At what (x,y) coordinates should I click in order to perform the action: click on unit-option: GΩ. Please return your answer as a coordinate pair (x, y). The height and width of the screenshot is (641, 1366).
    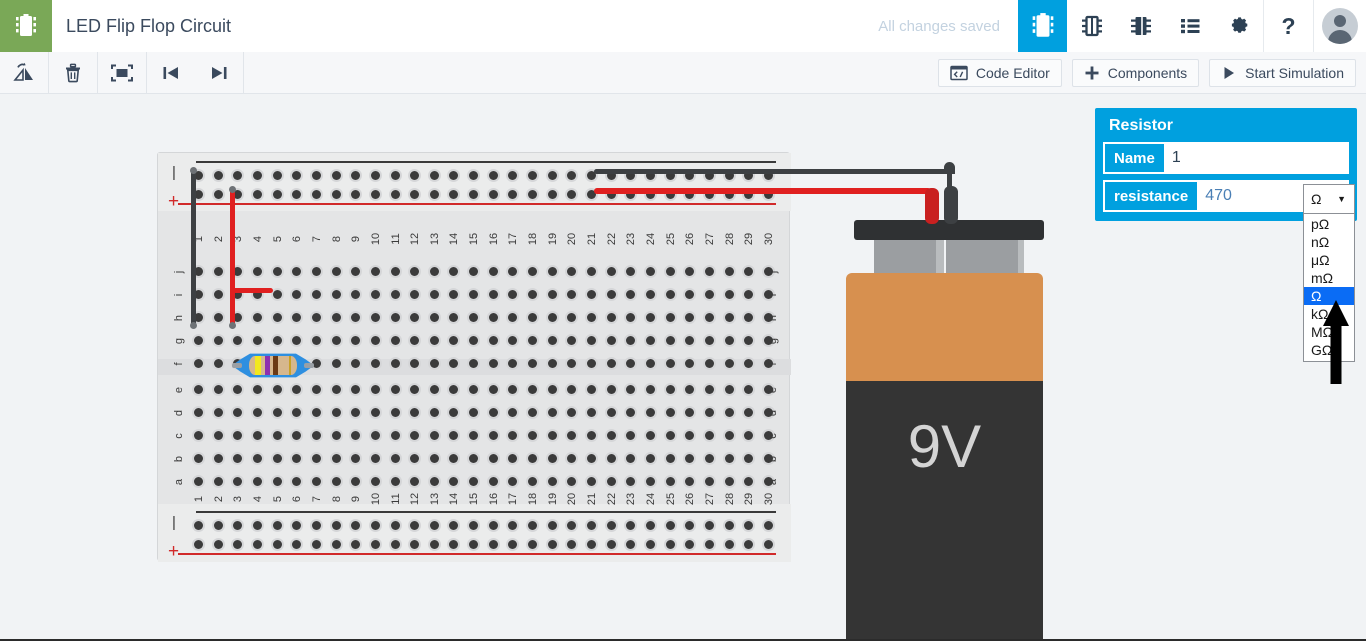
    Looking at the image, I should click on (1329, 350).